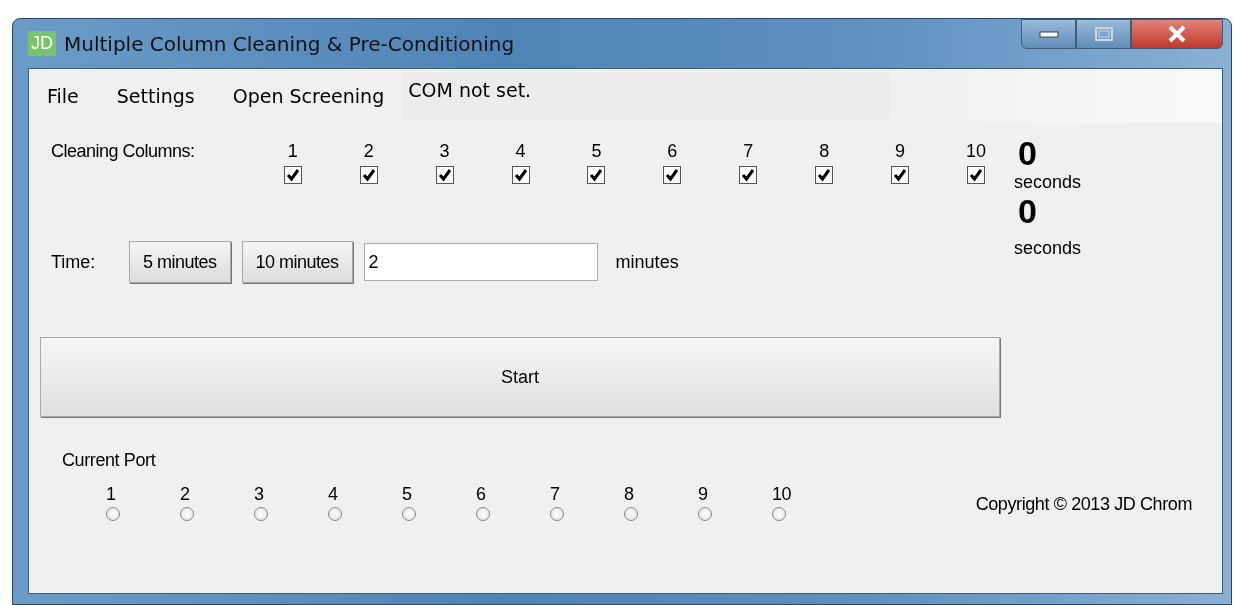 The image size is (1234, 605). What do you see at coordinates (308, 96) in the screenshot?
I see `menu-item: Open Screening` at bounding box center [308, 96].